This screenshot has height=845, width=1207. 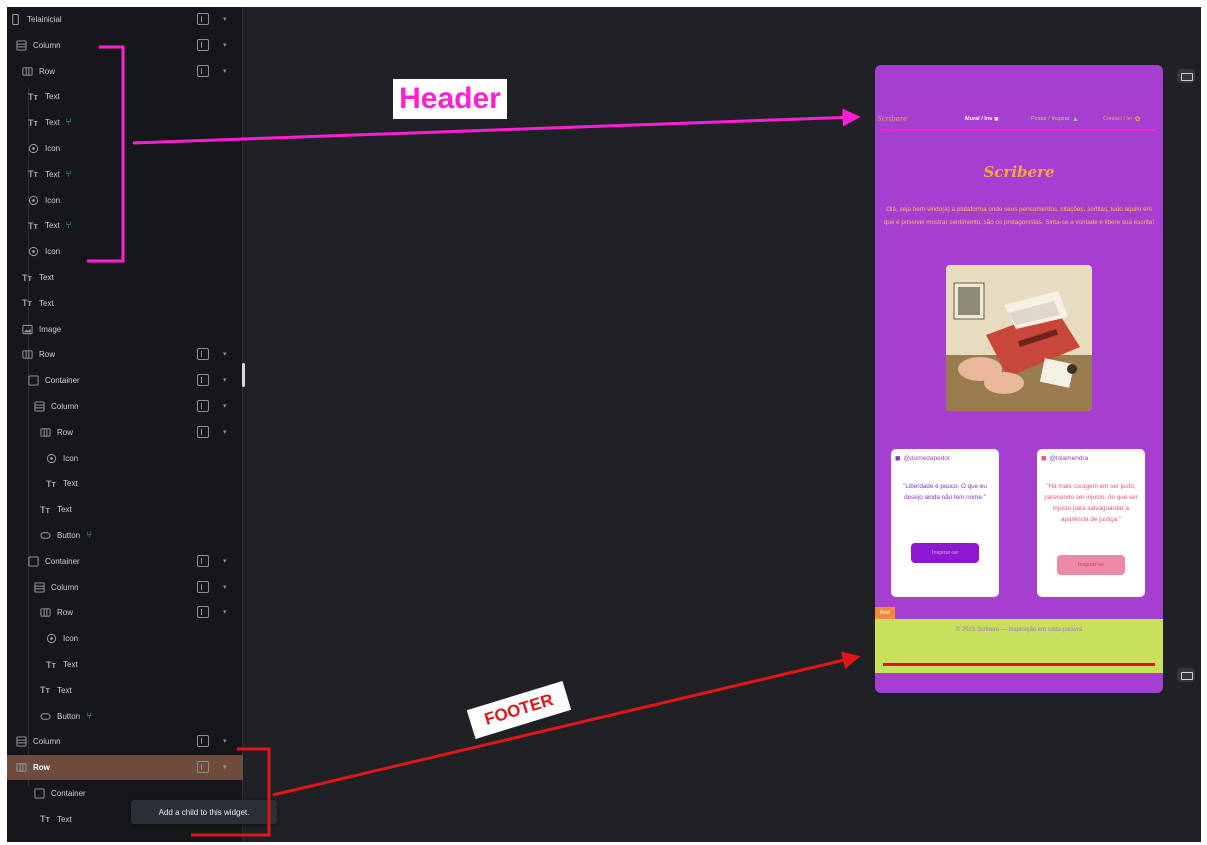 I want to click on typewriter-illustration, so click(x=1019, y=338).